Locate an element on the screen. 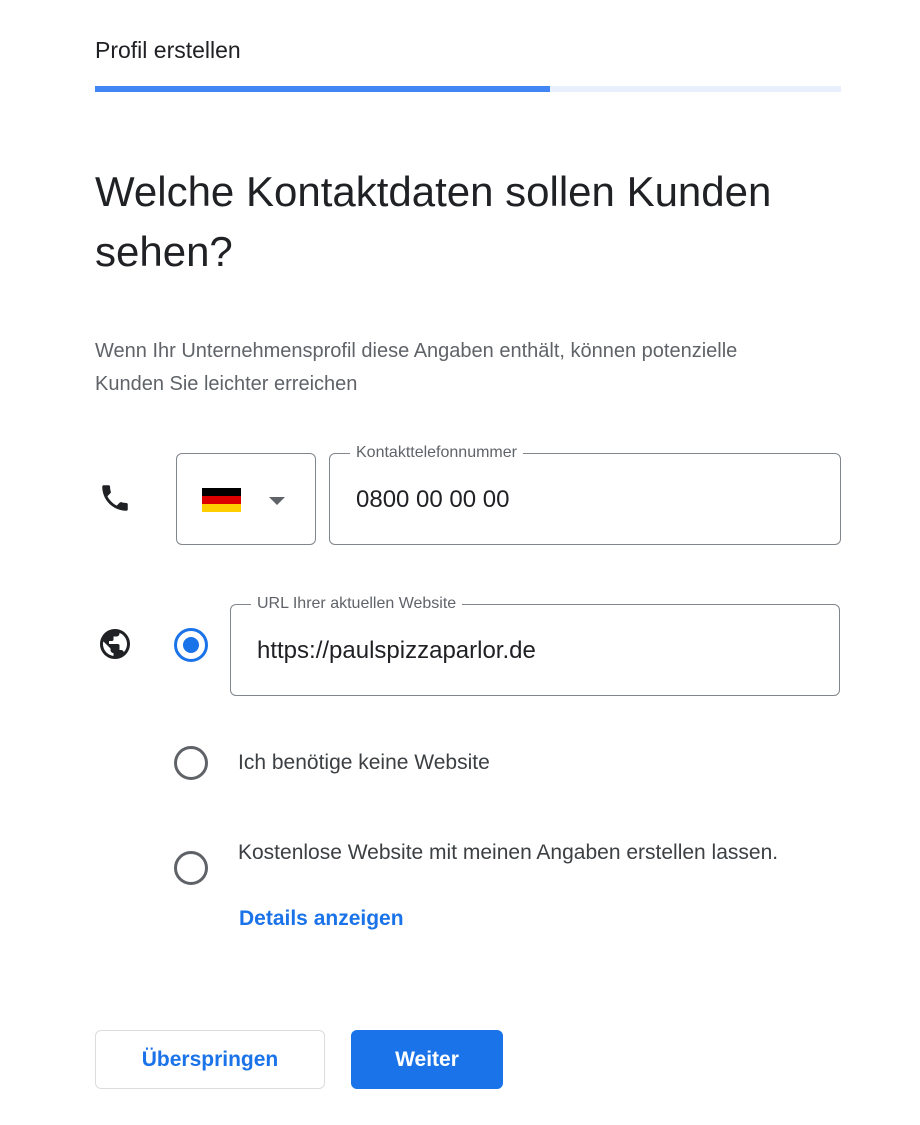  skip-button: Überspringen is located at coordinates (210, 1059).